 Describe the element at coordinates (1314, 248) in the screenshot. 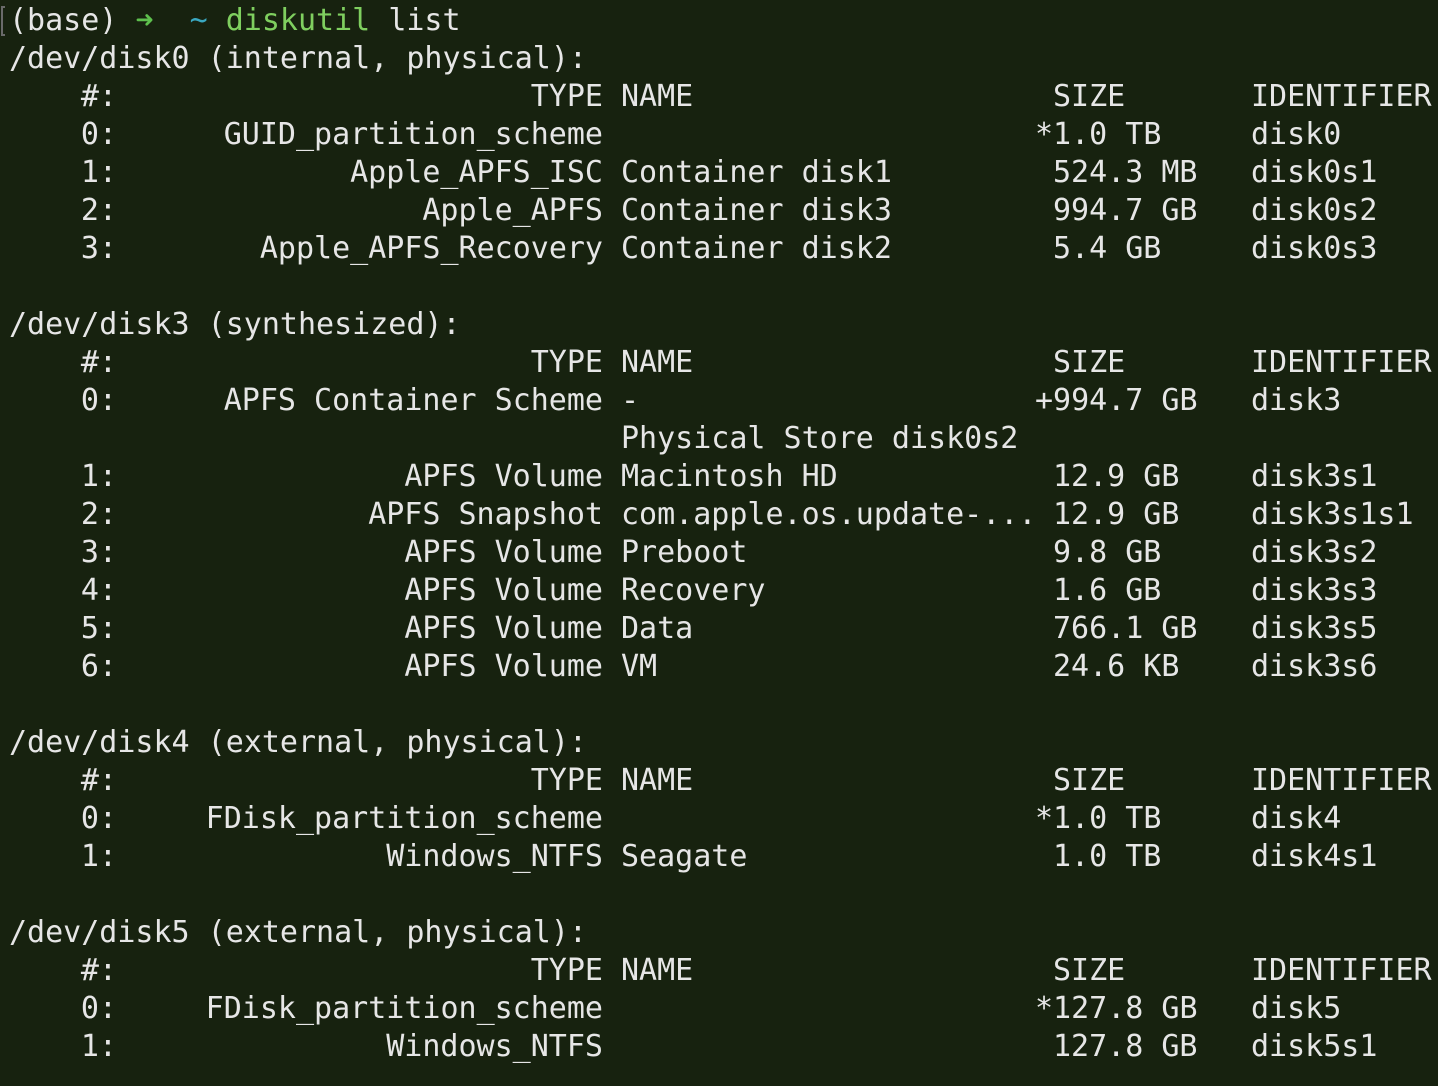

I see `row-identifier: disk0s3` at that location.